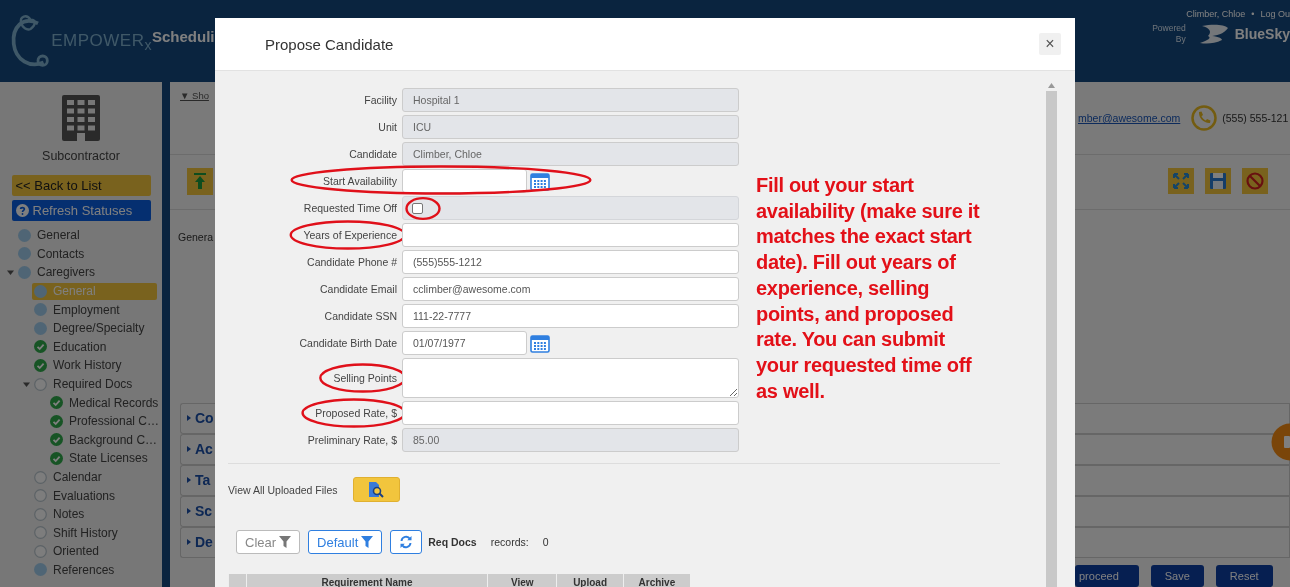 Image resolution: width=1290 pixels, height=587 pixels. What do you see at coordinates (81, 210) in the screenshot?
I see `refresh-button: Refresh Statuses` at bounding box center [81, 210].